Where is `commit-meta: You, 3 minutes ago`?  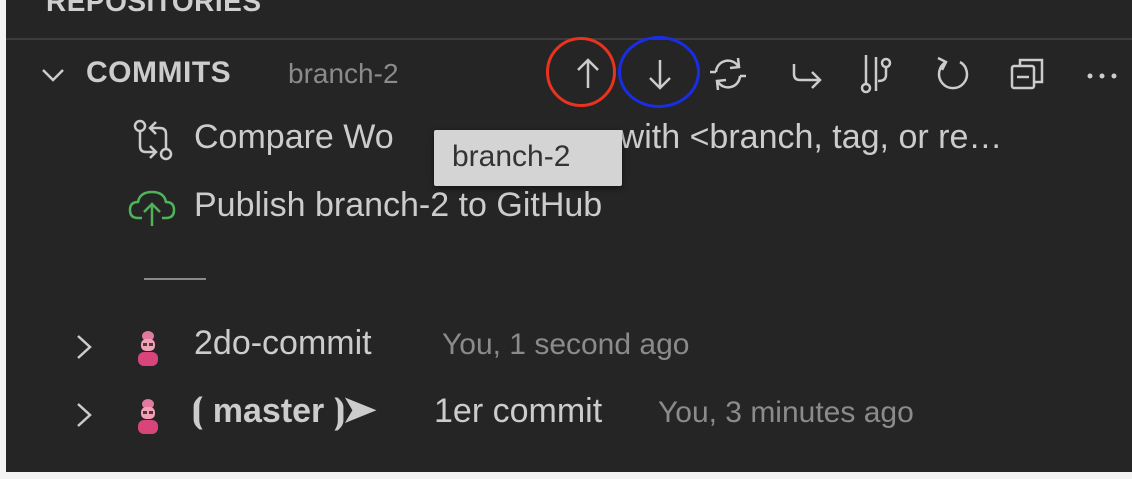
commit-meta: You, 3 minutes ago is located at coordinates (786, 412).